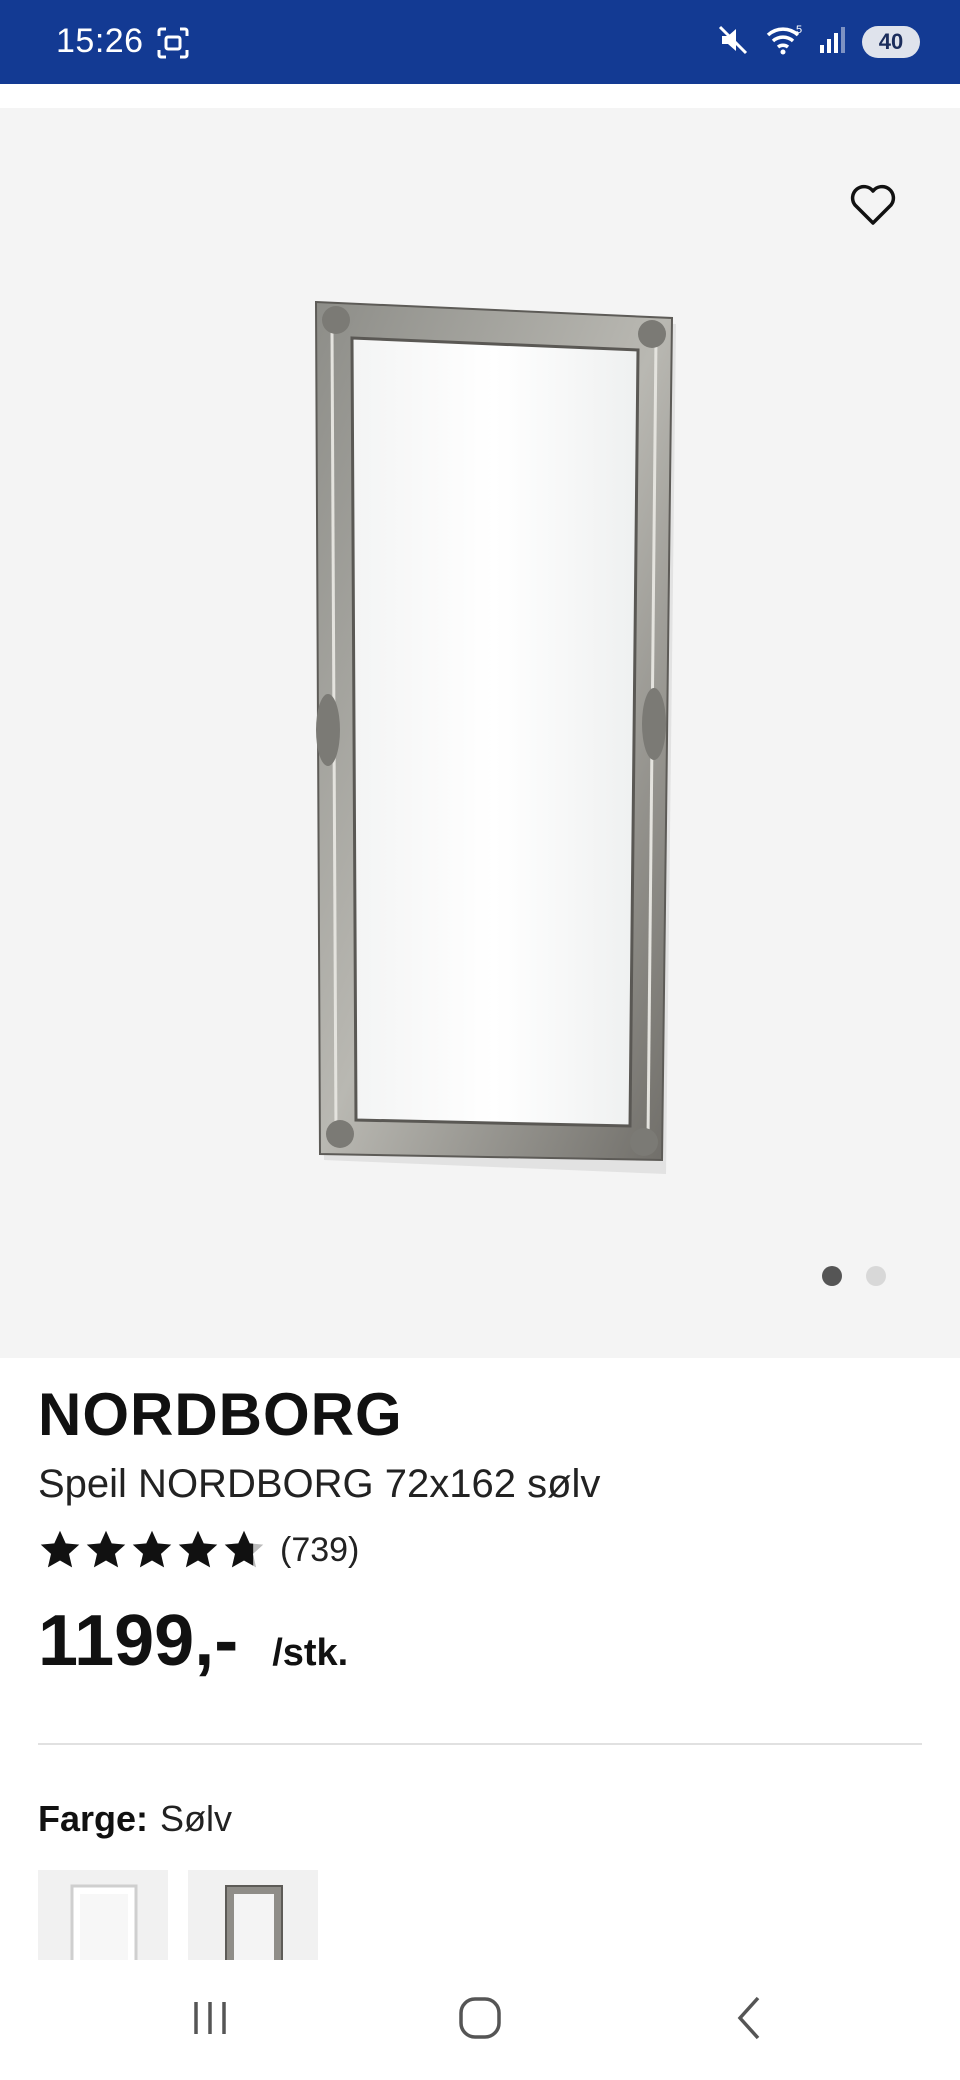 This screenshot has width=960, height=2080. Describe the element at coordinates (319, 1484) in the screenshot. I see `product-name: Speil NORDBORG 72x162 sølv` at that location.